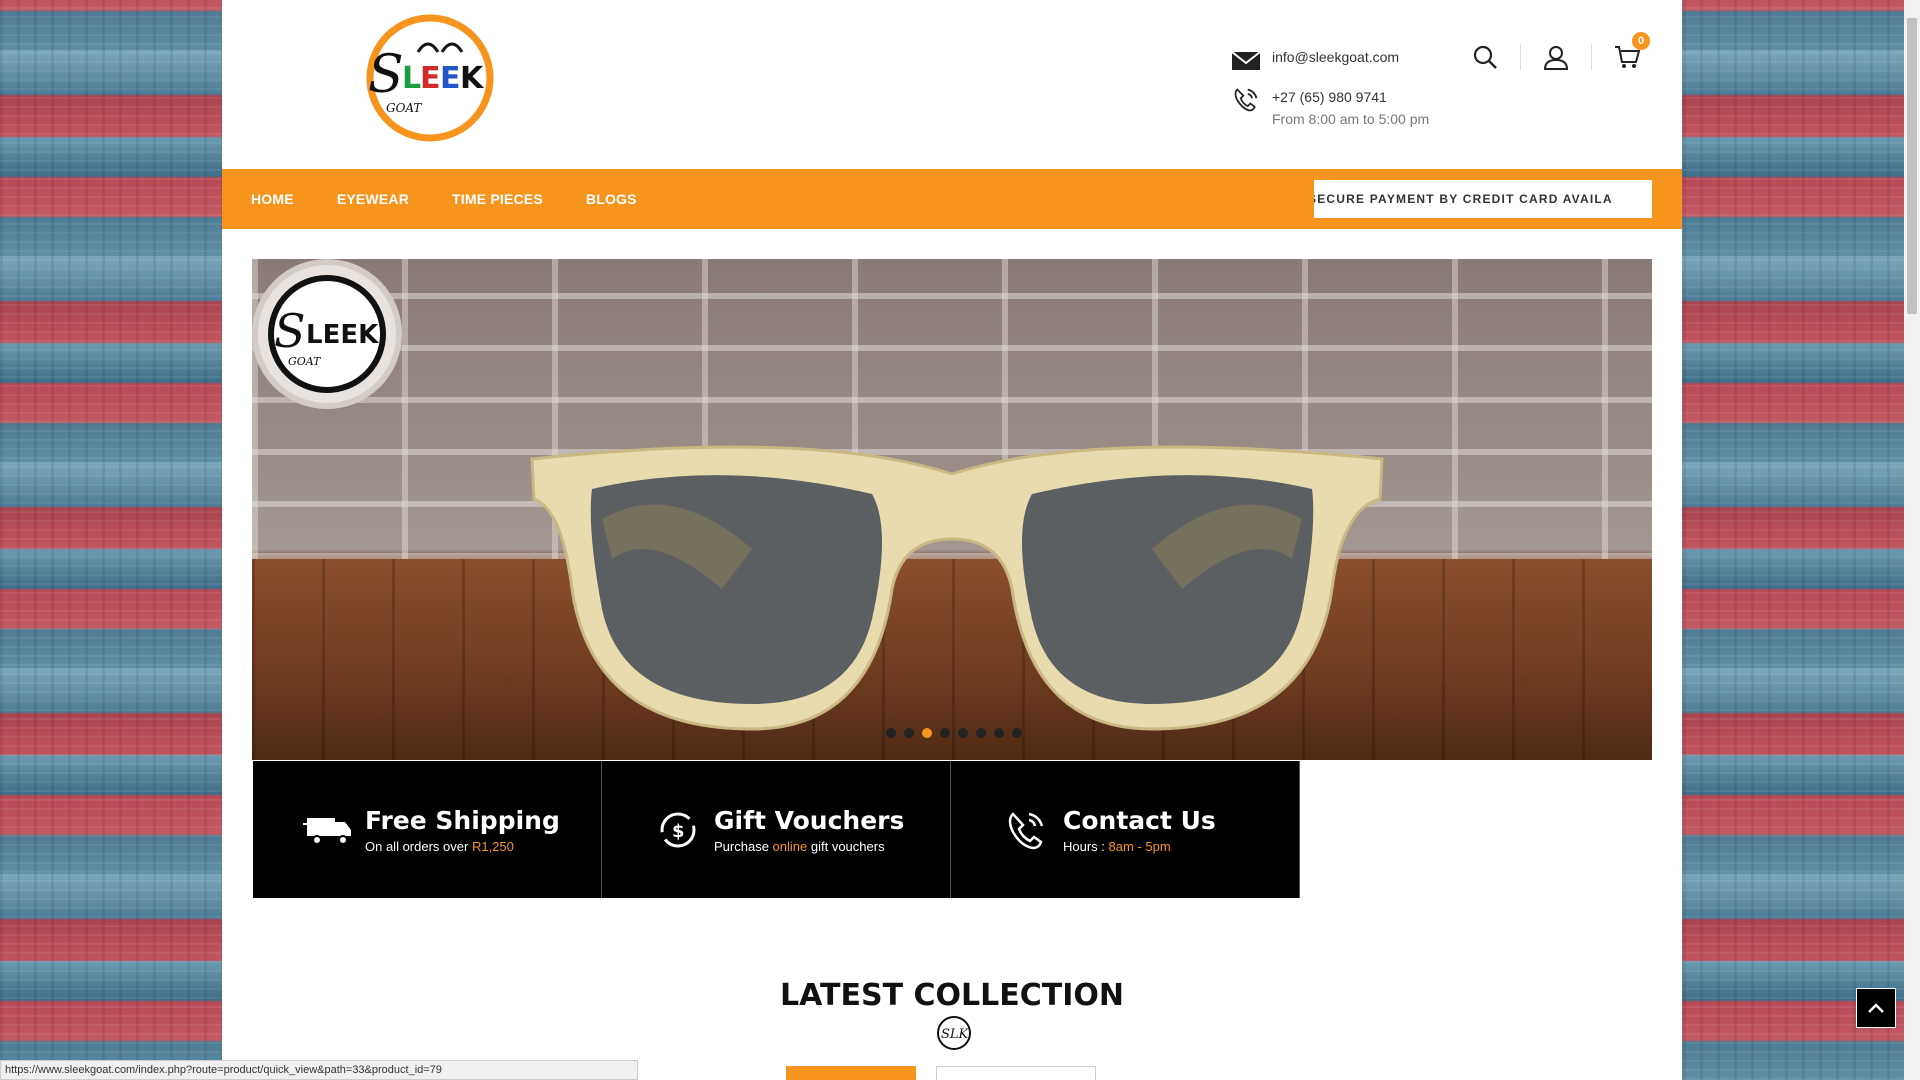 This screenshot has height=1080, width=1920. I want to click on chevron-up-icon, so click(1876, 1008).